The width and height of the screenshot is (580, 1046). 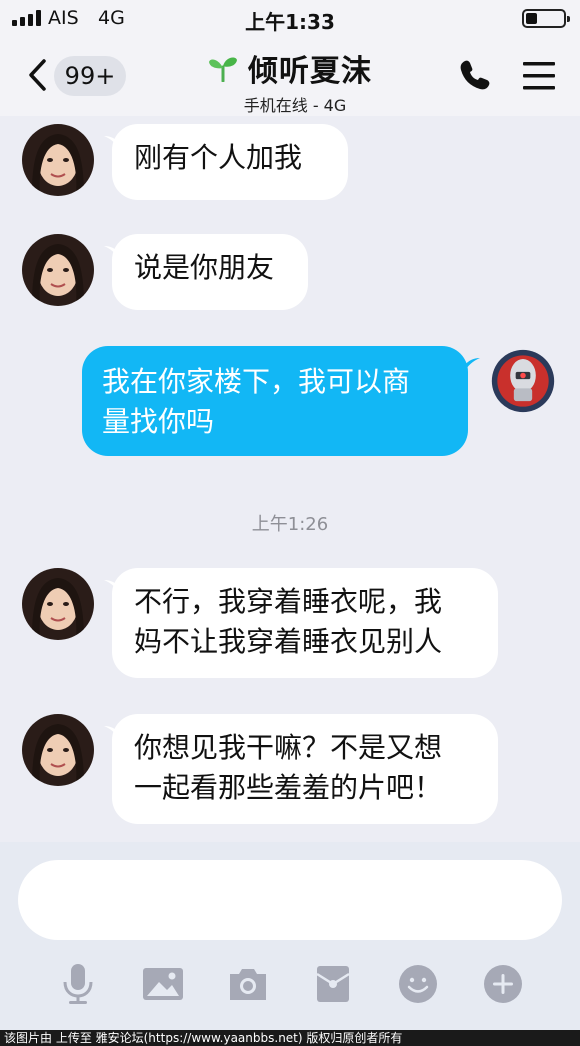 I want to click on my-avatar, so click(x=523, y=381).